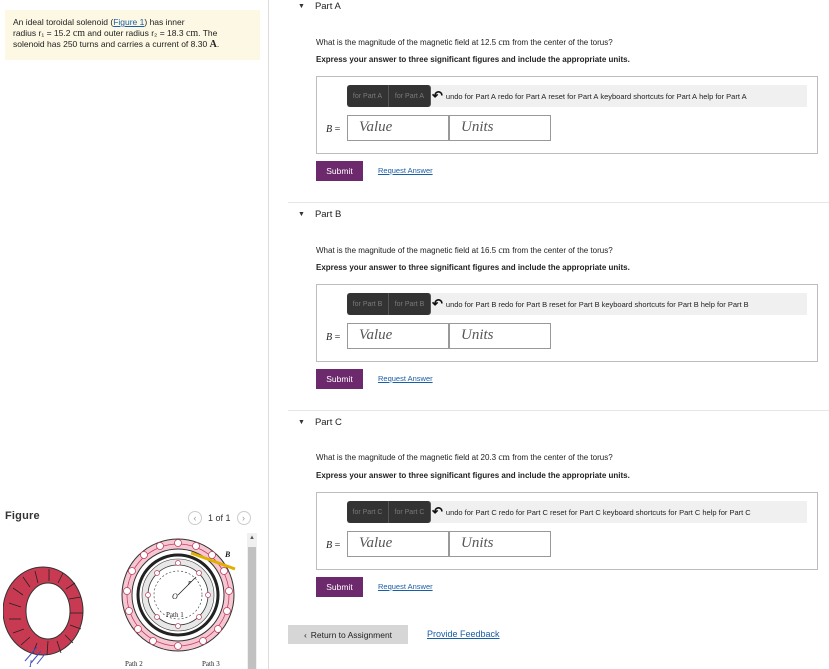  Describe the element at coordinates (405, 170) in the screenshot. I see `part-a-request-answer-link: Request Answer` at that location.